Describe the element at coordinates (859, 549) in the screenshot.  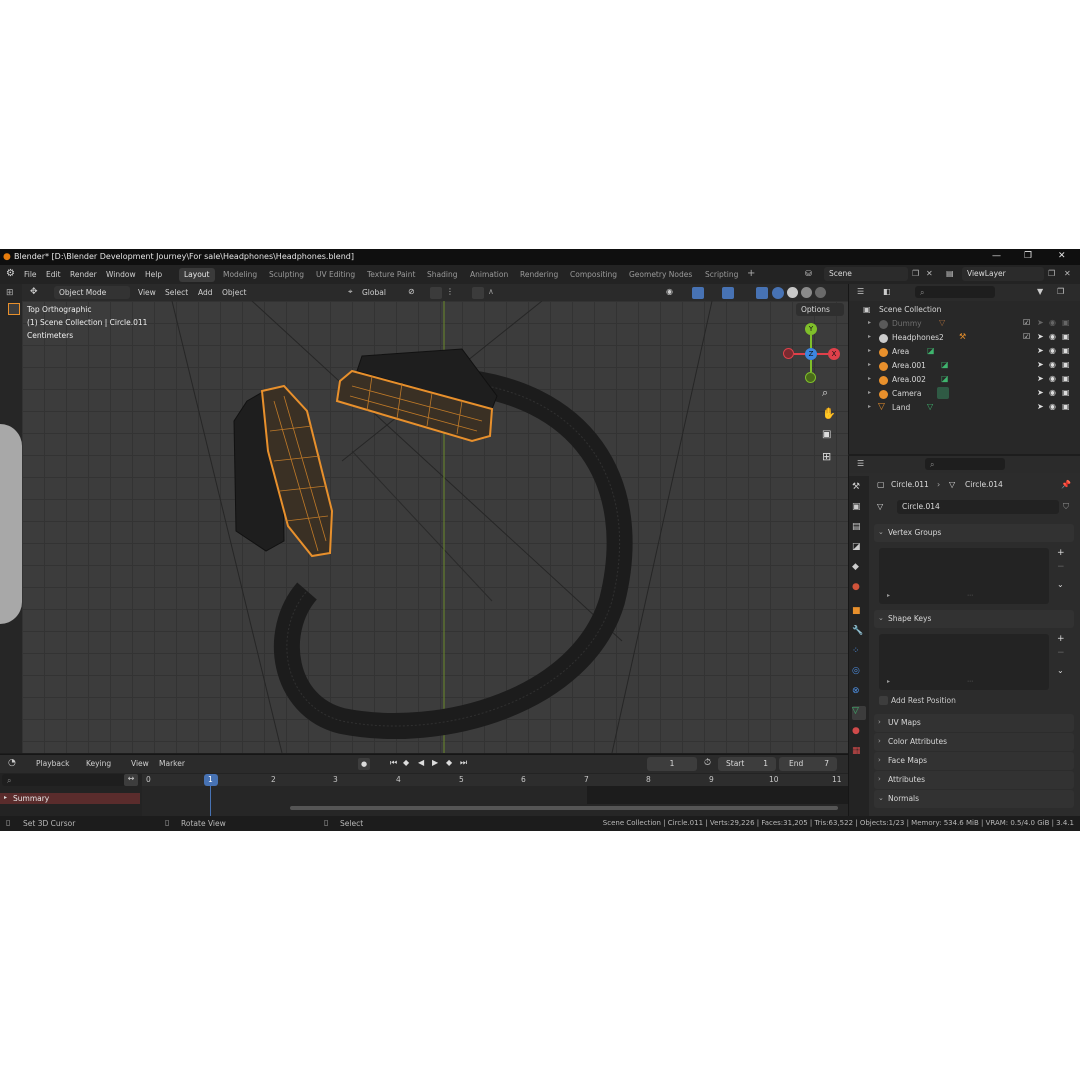
I see `view-layer-tab-icon: ◪` at that location.